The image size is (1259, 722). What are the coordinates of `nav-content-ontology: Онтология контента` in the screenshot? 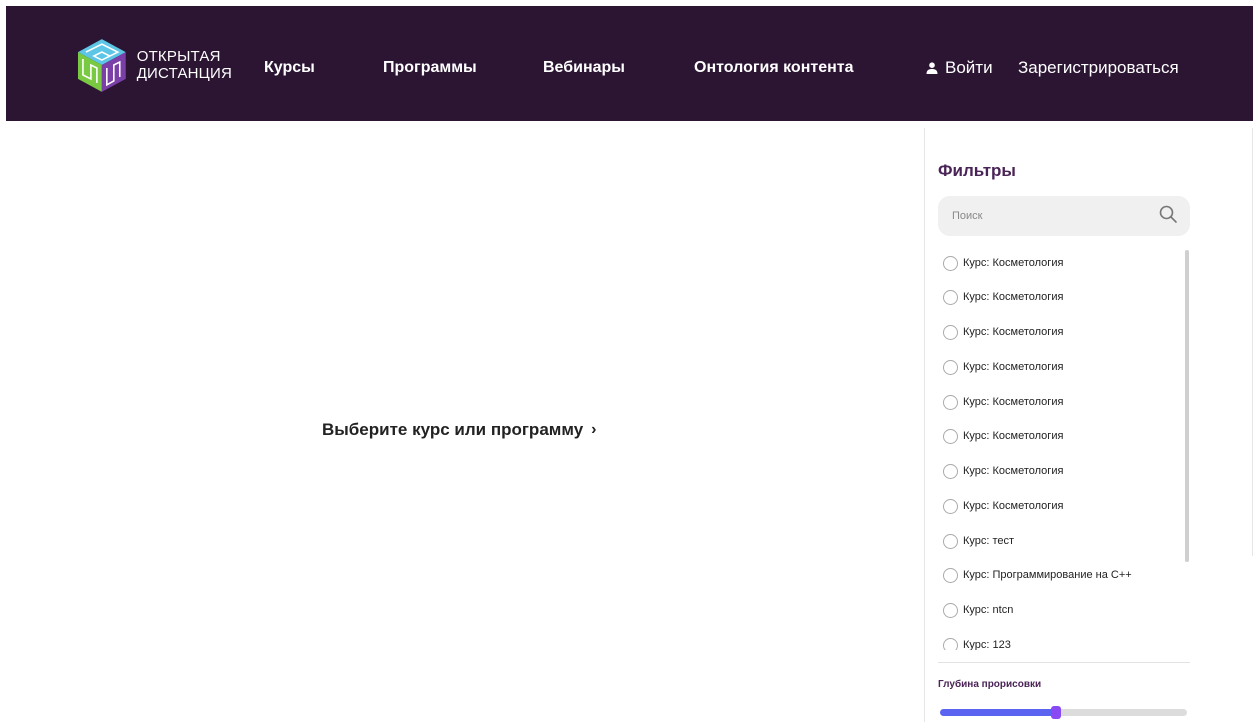 It's located at (773, 68).